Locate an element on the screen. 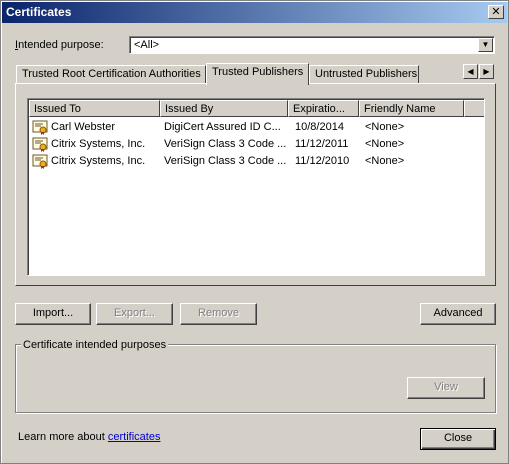 The height and width of the screenshot is (464, 509). tab-trusted-root: Trusted Root Certification Authorities is located at coordinates (111, 74).